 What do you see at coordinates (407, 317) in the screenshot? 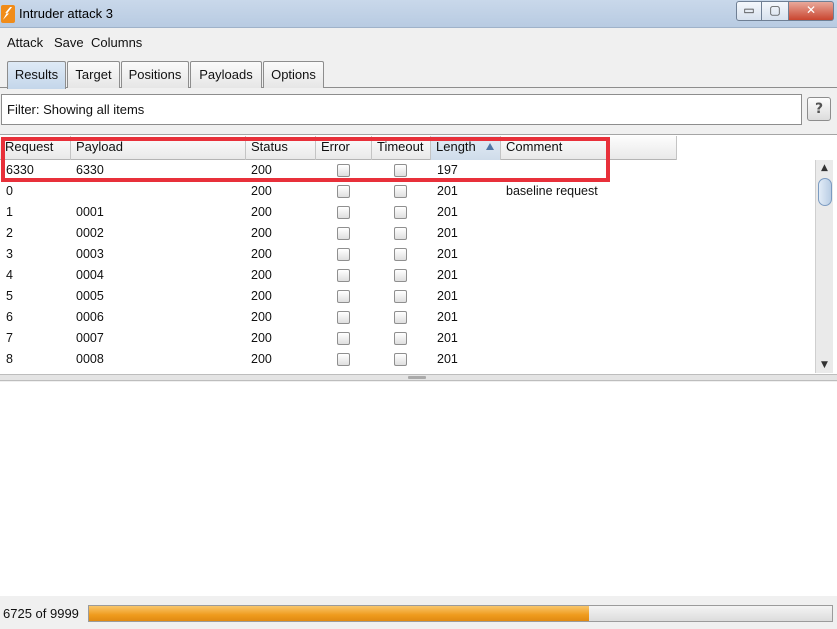
I see `table-row: 6 0006 200 201` at bounding box center [407, 317].